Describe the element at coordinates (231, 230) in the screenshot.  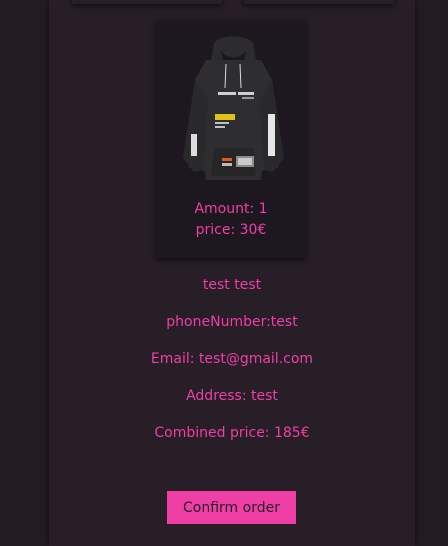
I see `product-price: price: 30€` at that location.